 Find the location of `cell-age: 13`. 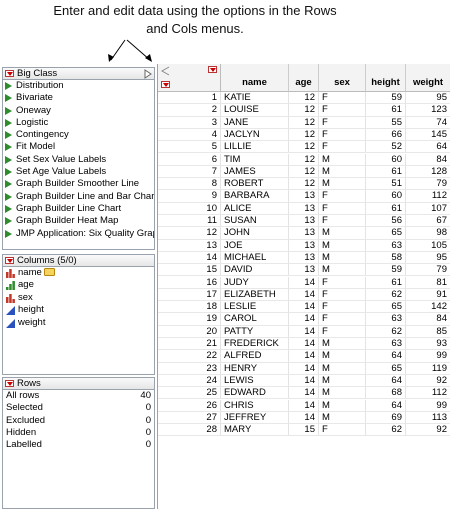

cell-age: 13 is located at coordinates (304, 208).